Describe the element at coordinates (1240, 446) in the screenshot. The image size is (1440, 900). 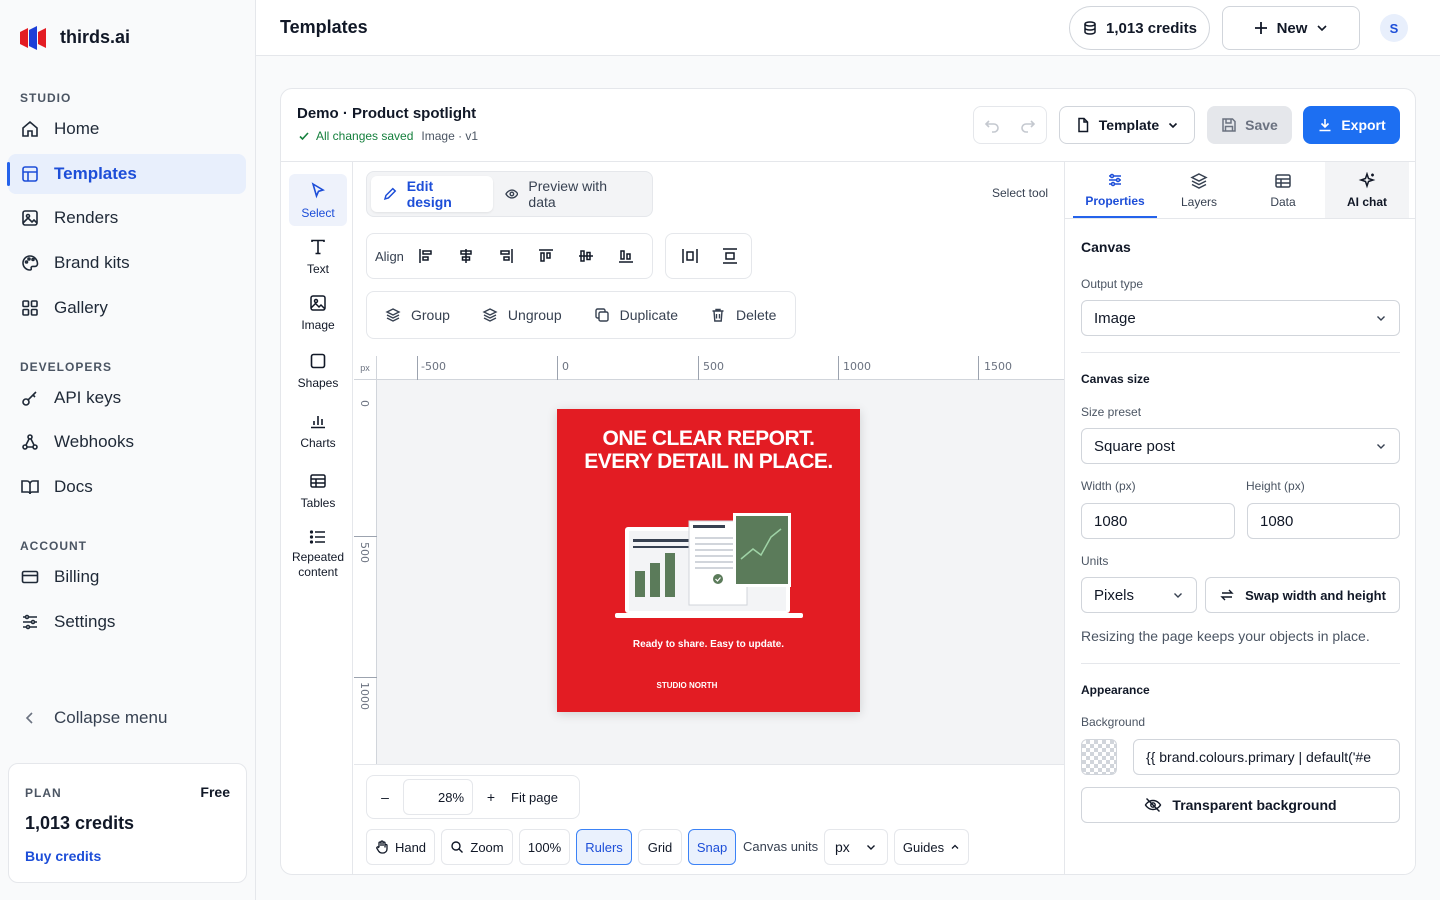
I see `size-preset-select: Square post` at that location.